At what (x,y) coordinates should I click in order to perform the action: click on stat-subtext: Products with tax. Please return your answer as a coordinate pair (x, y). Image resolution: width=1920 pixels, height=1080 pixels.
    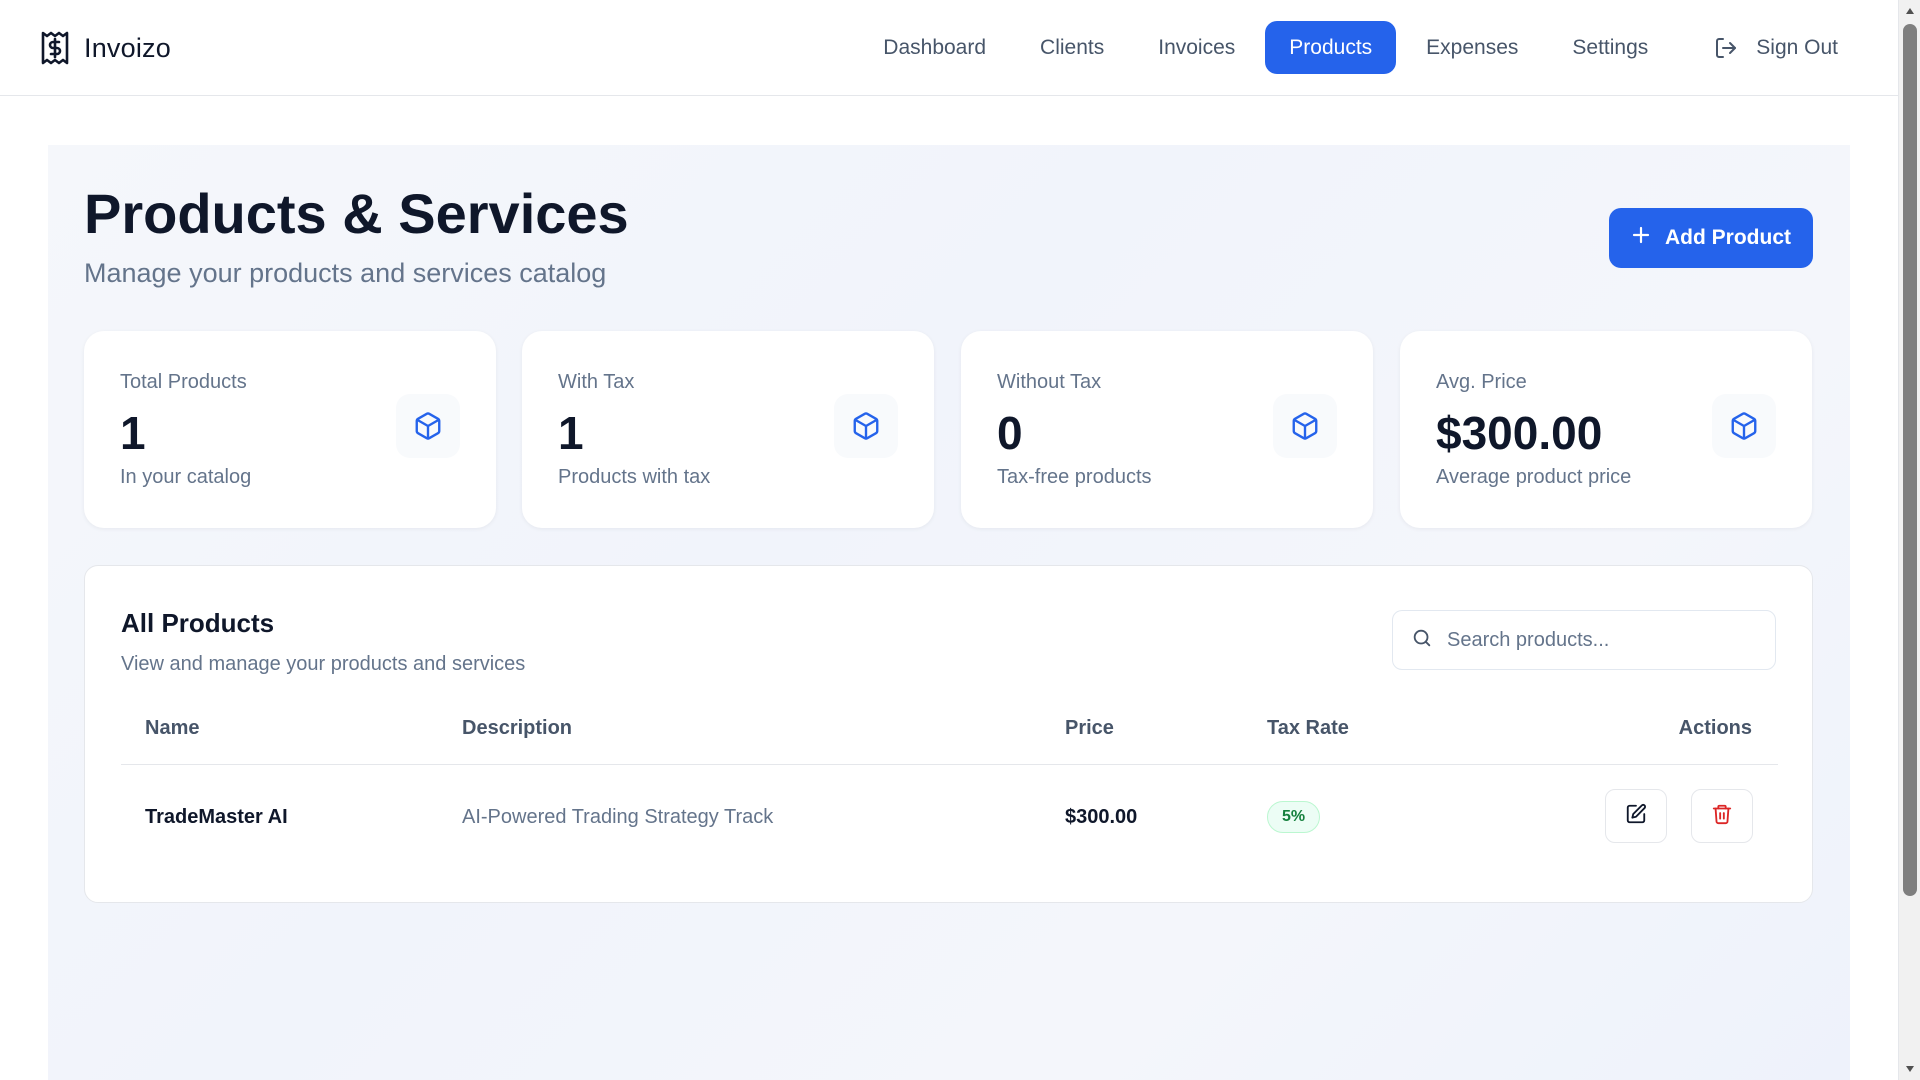
    Looking at the image, I should click on (634, 477).